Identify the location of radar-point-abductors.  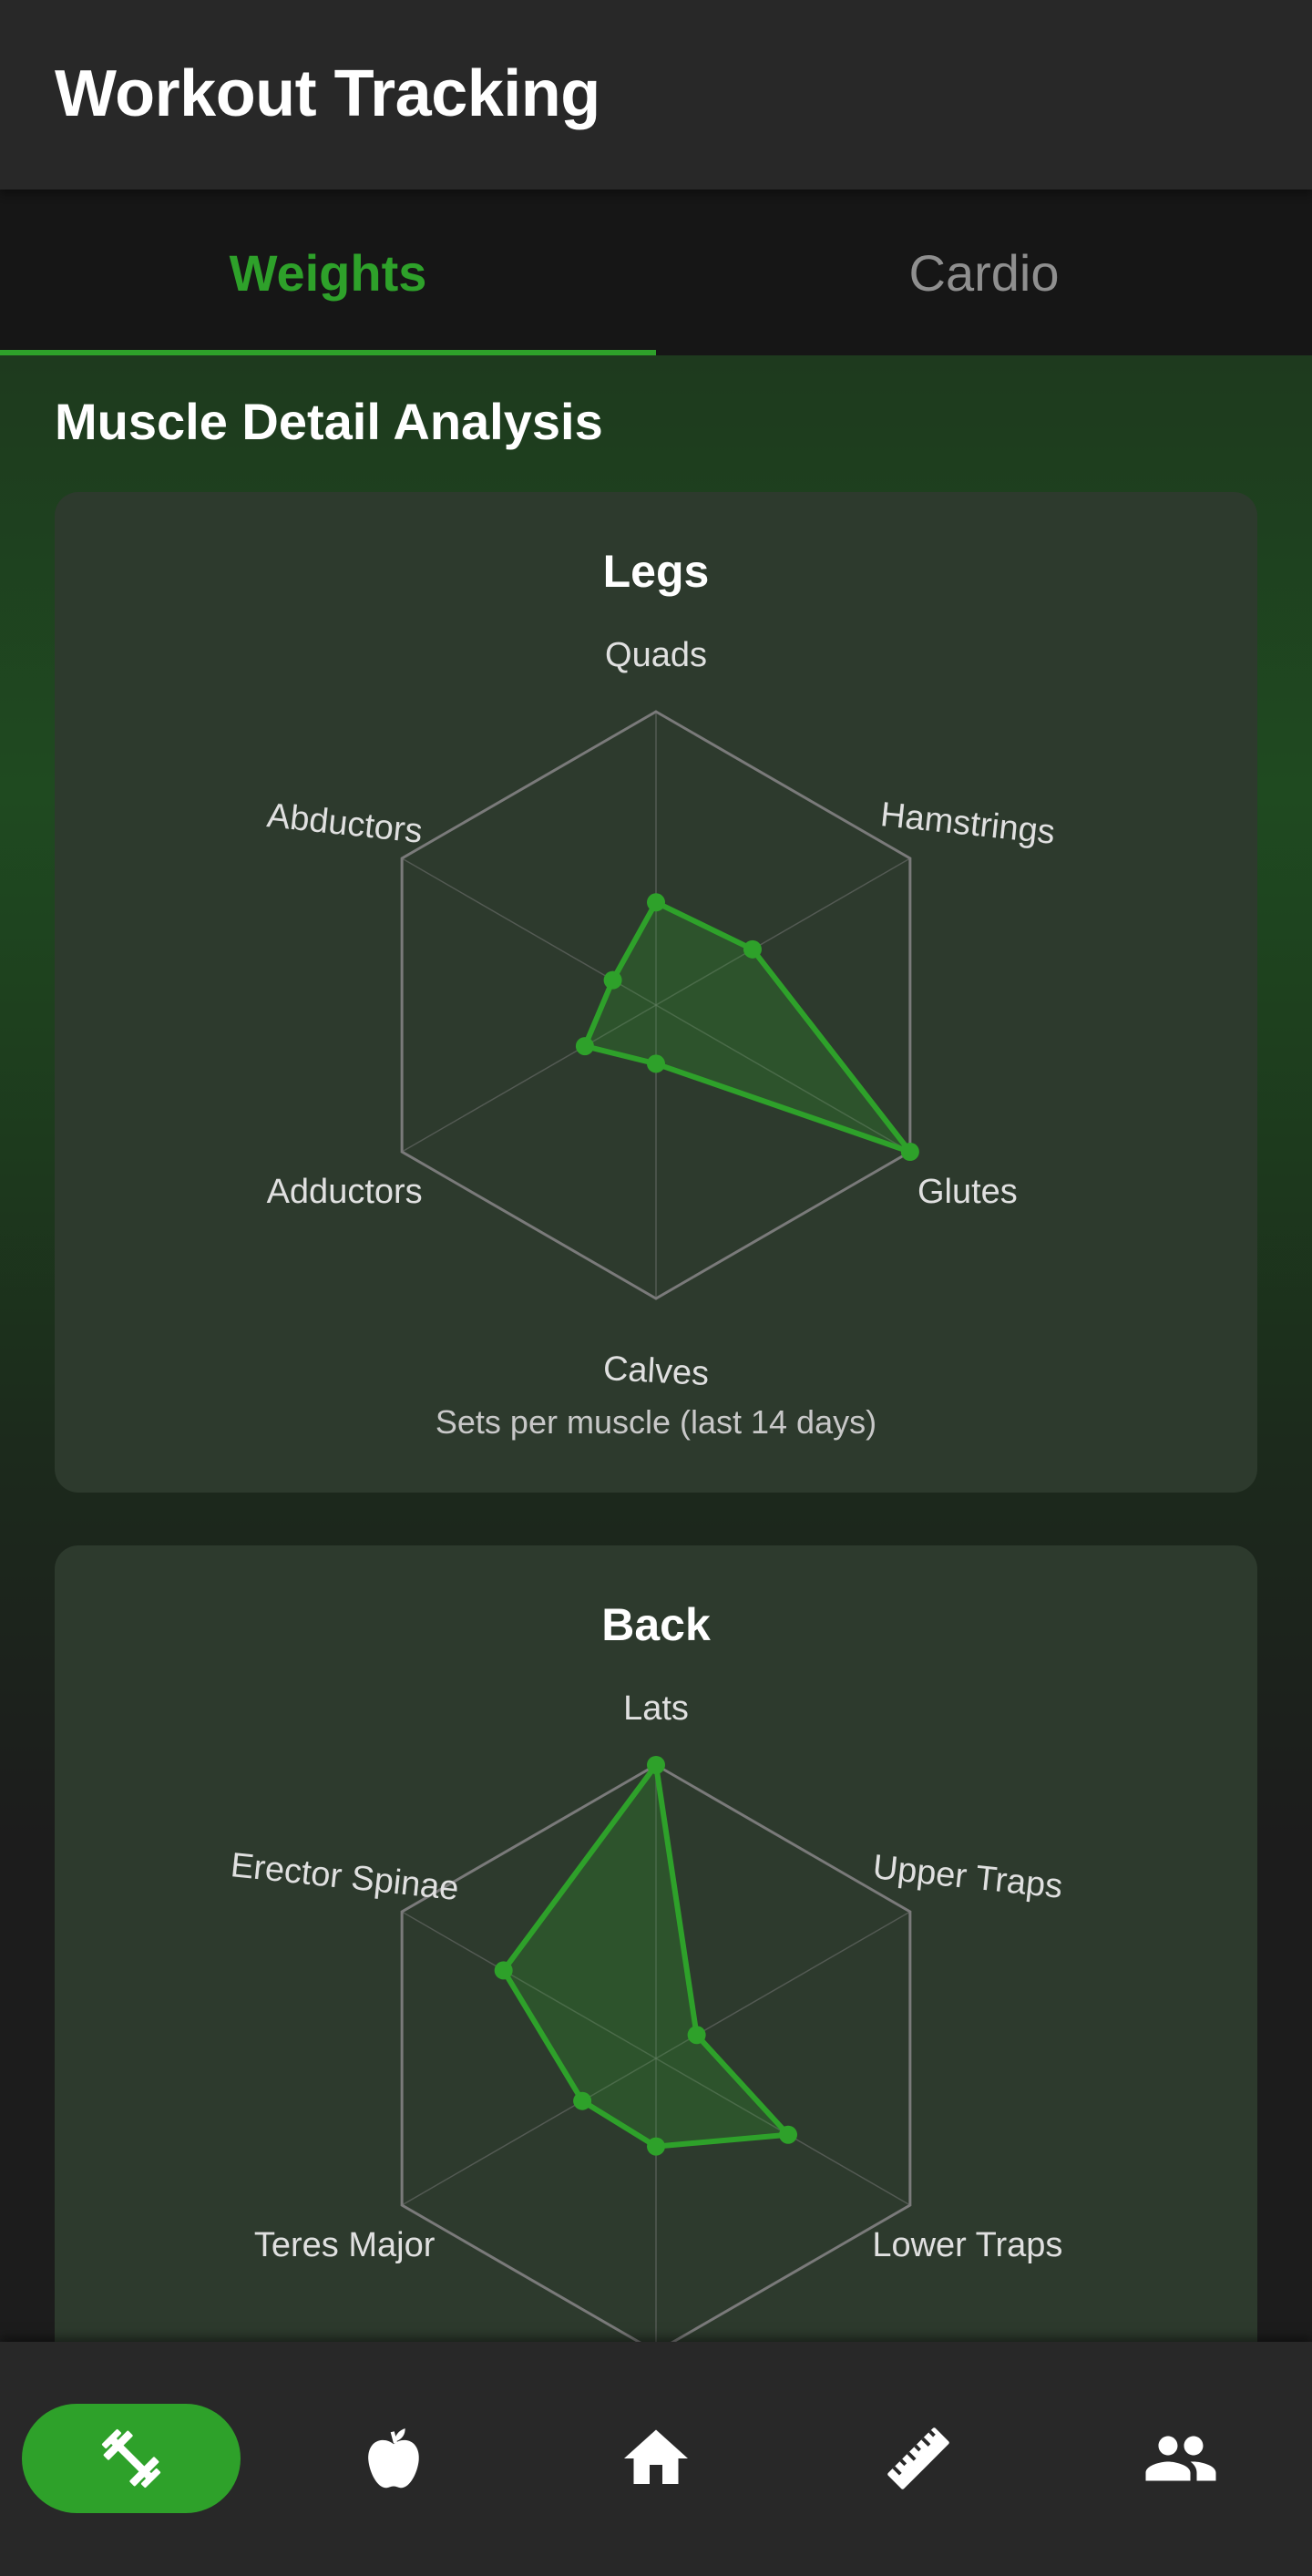
(613, 980).